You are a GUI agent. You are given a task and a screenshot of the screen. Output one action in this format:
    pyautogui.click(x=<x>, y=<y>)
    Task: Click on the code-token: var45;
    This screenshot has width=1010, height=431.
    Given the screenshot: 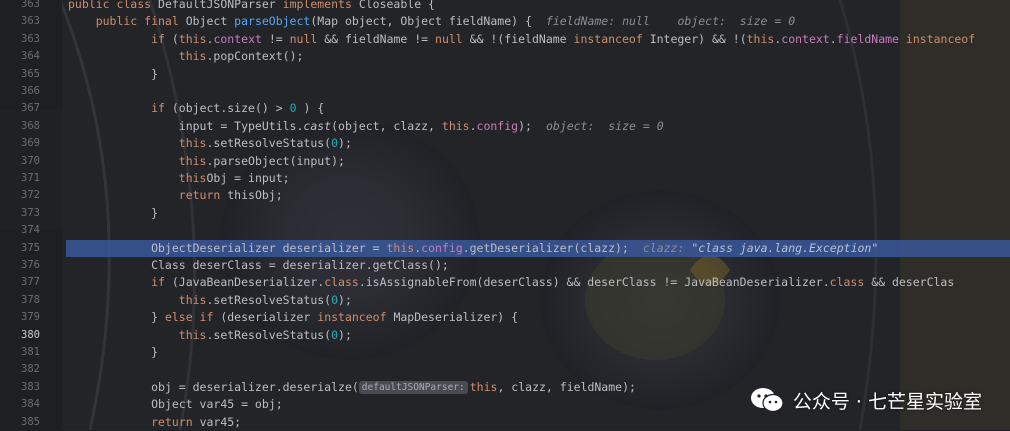 What is the action you would take?
    pyautogui.click(x=220, y=421)
    